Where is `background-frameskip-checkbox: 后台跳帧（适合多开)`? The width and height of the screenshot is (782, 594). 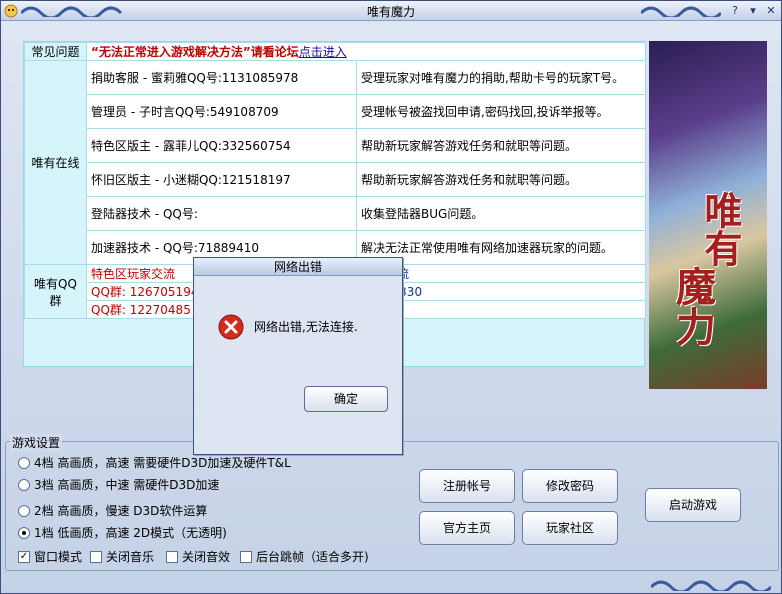
background-frameskip-checkbox: 后台跳帧（适合多开) is located at coordinates (304, 556).